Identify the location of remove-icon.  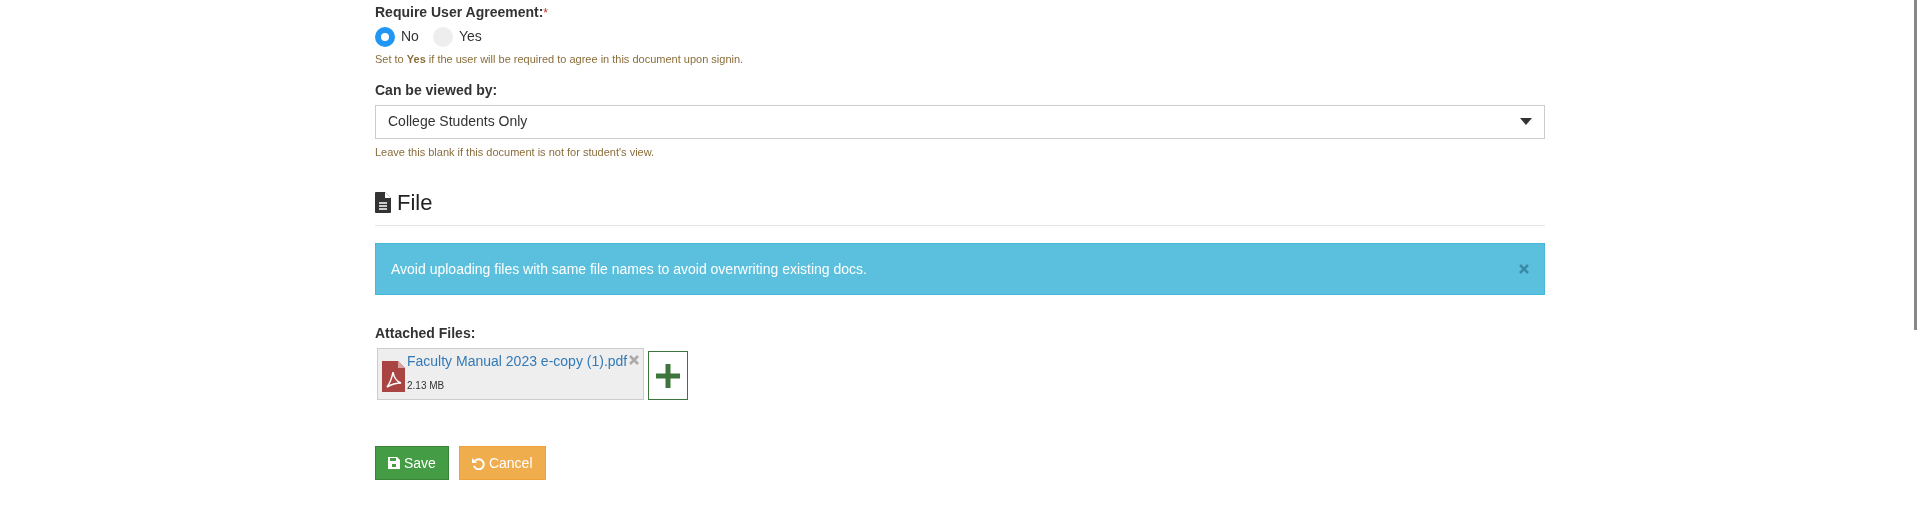
(634, 360).